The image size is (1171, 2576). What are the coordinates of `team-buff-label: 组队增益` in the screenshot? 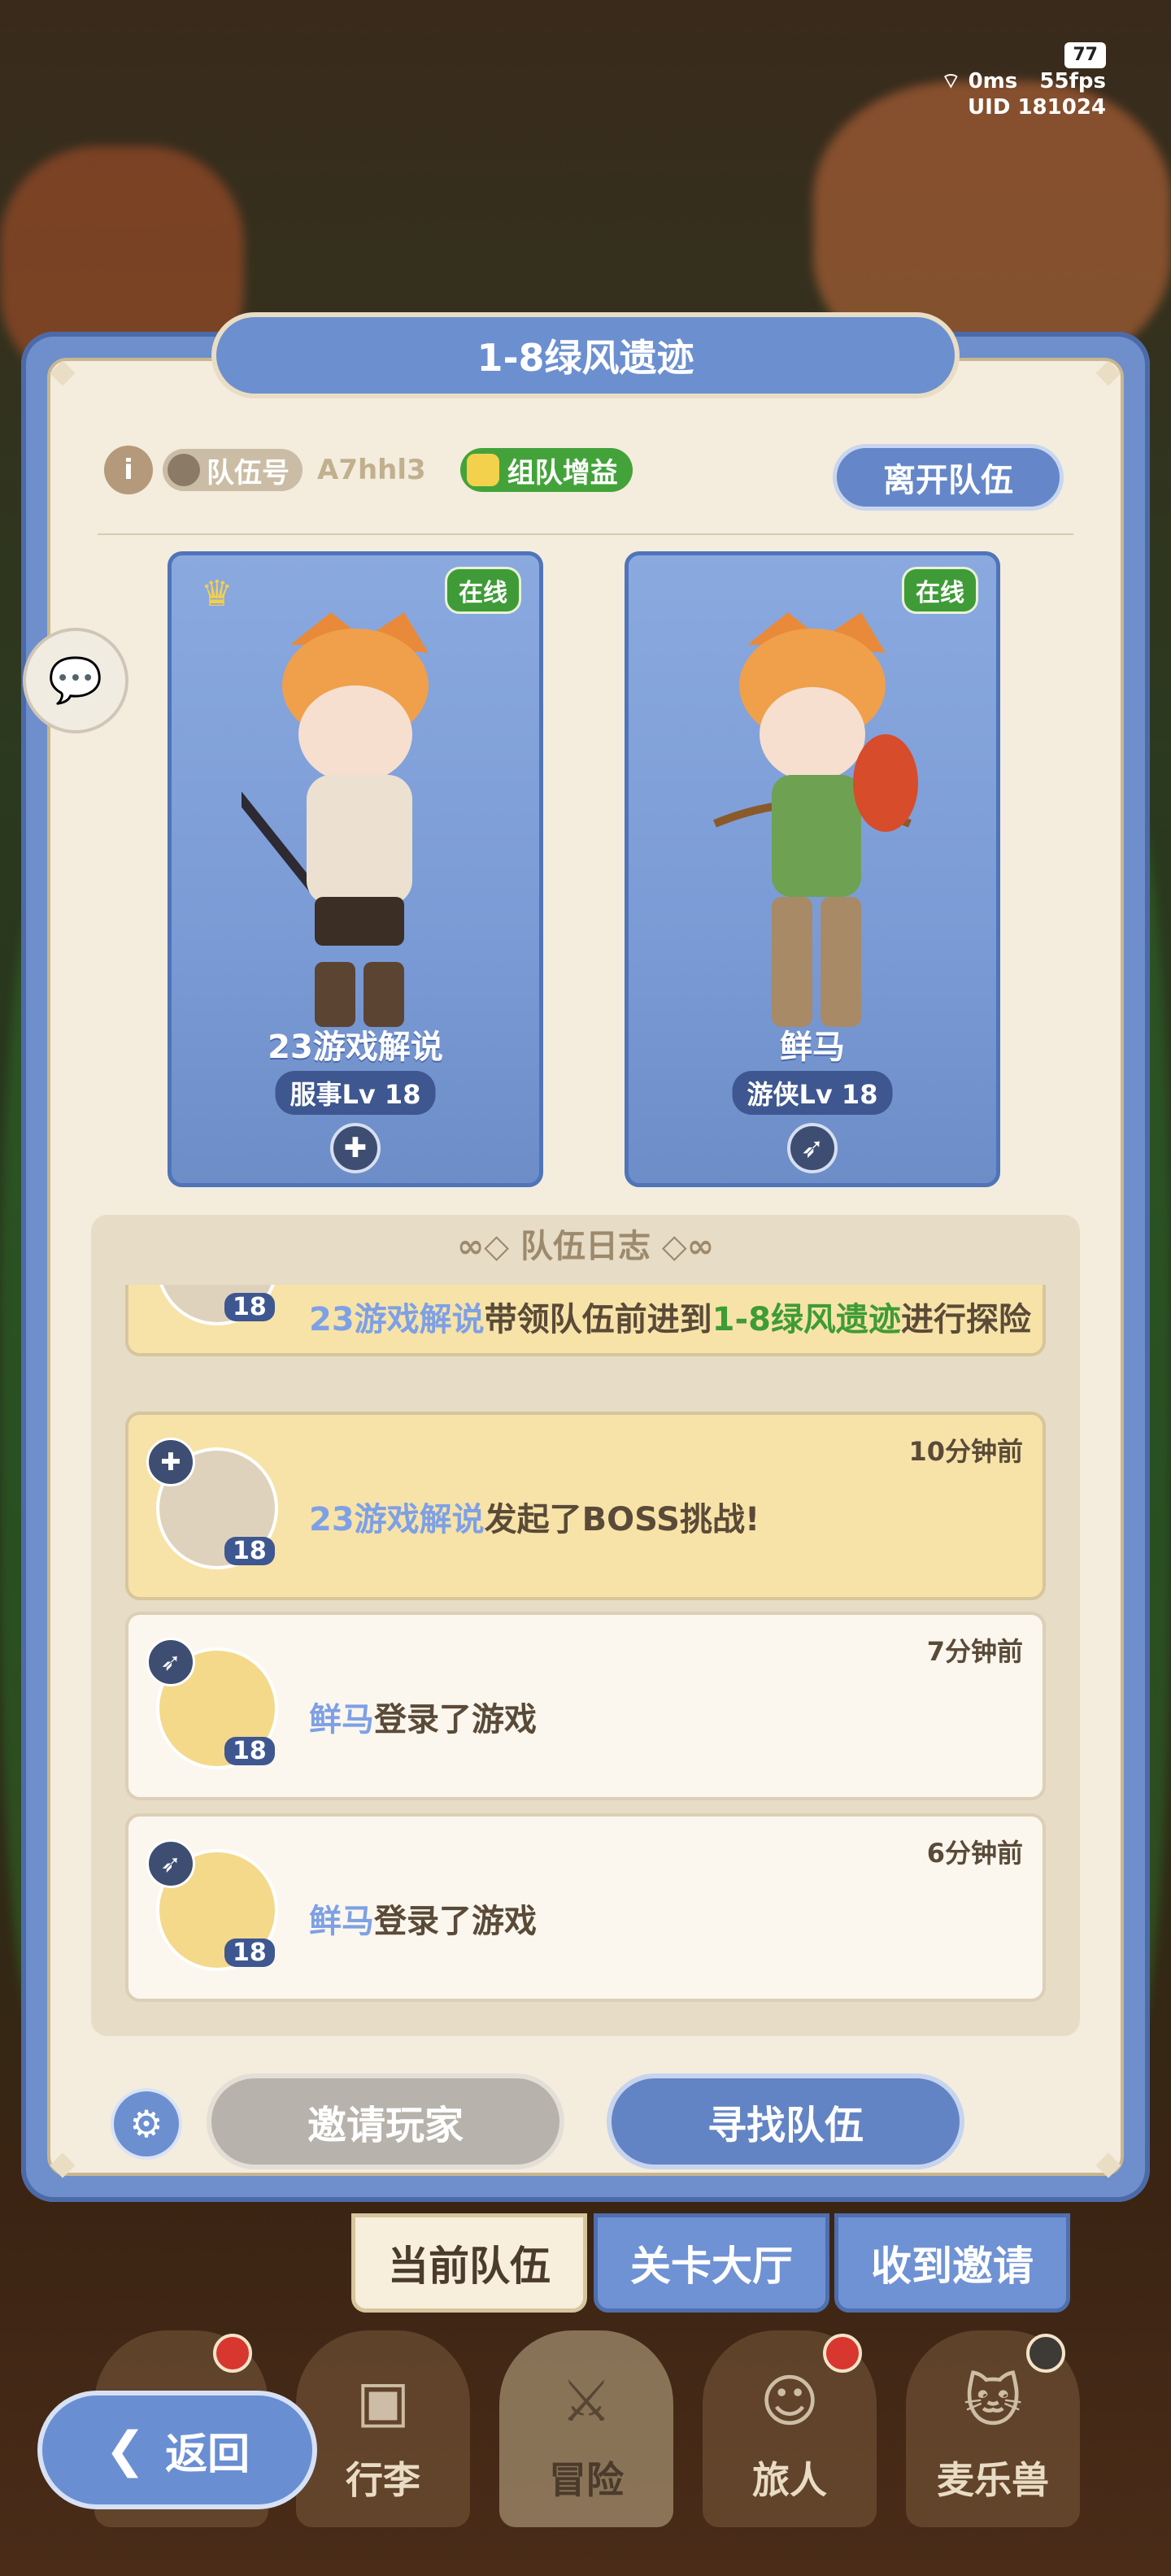 It's located at (563, 473).